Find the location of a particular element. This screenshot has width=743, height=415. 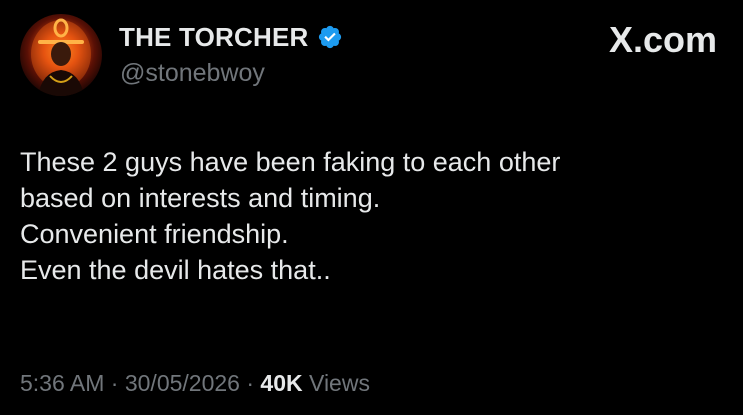

views-label: Views is located at coordinates (339, 383).